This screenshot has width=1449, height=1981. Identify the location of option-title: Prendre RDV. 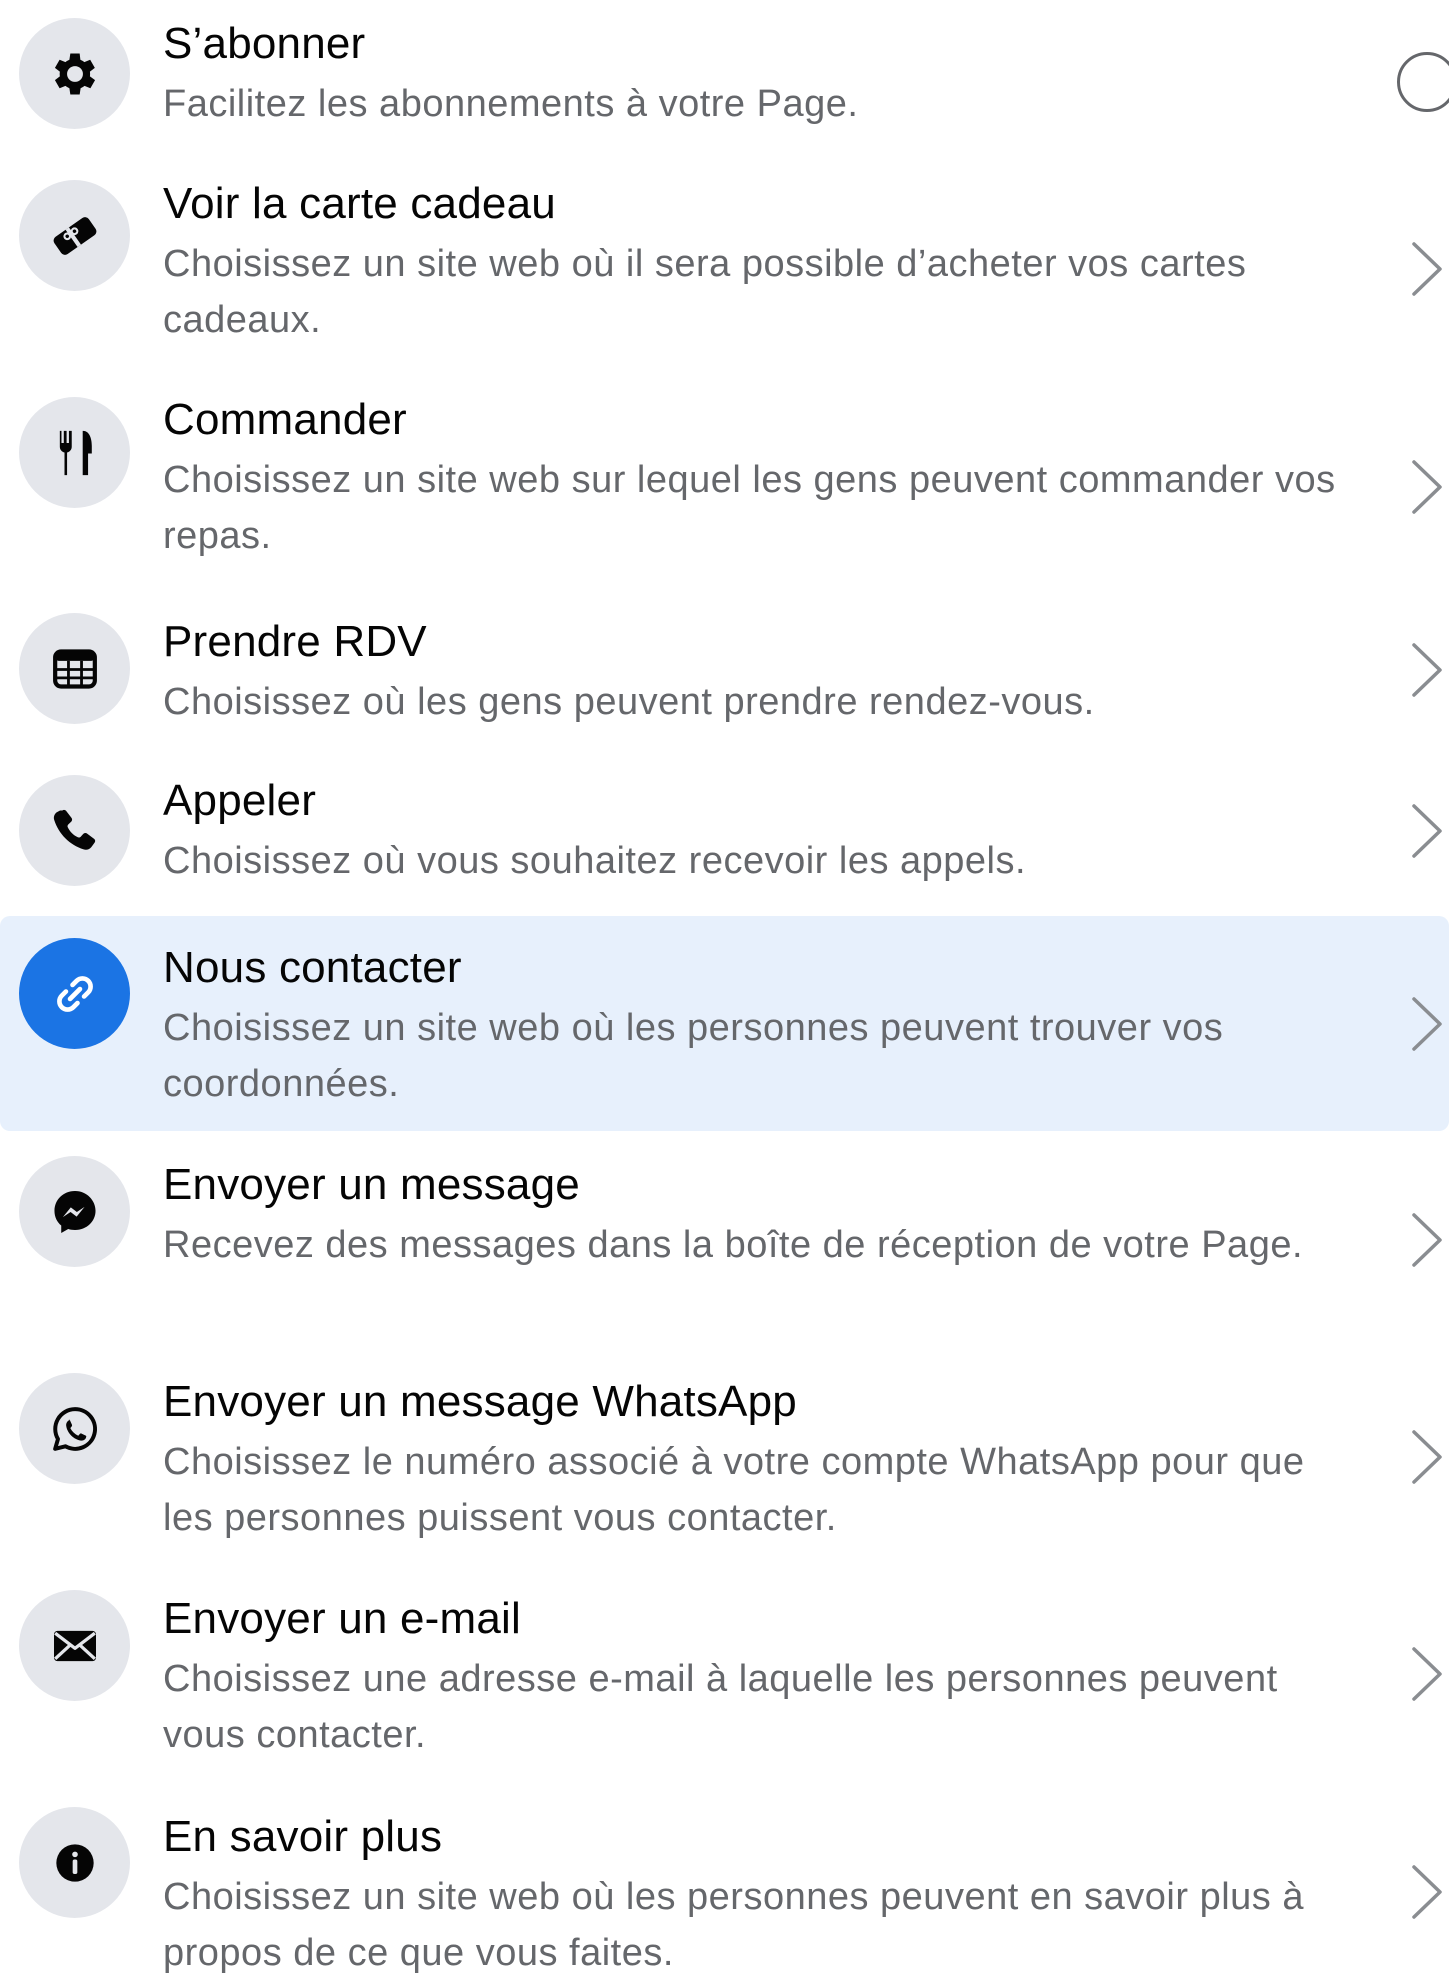
(295, 641).